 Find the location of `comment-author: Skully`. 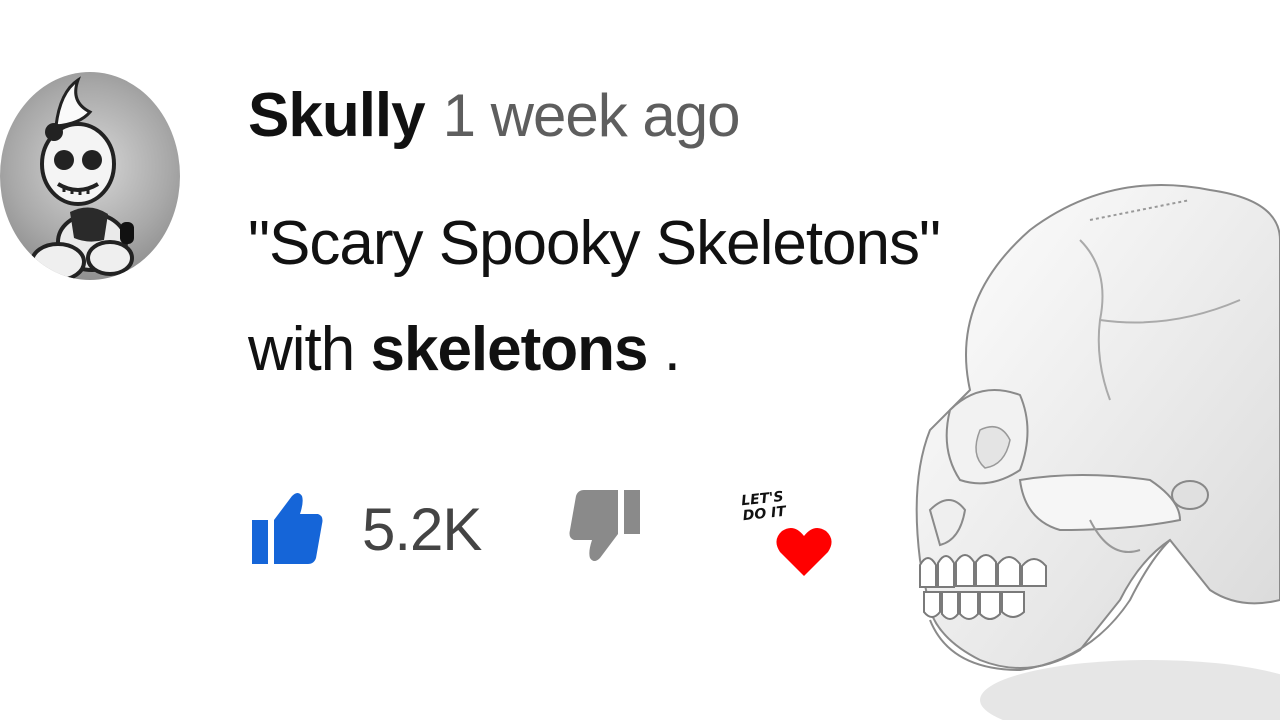

comment-author: Skully is located at coordinates (337, 115).